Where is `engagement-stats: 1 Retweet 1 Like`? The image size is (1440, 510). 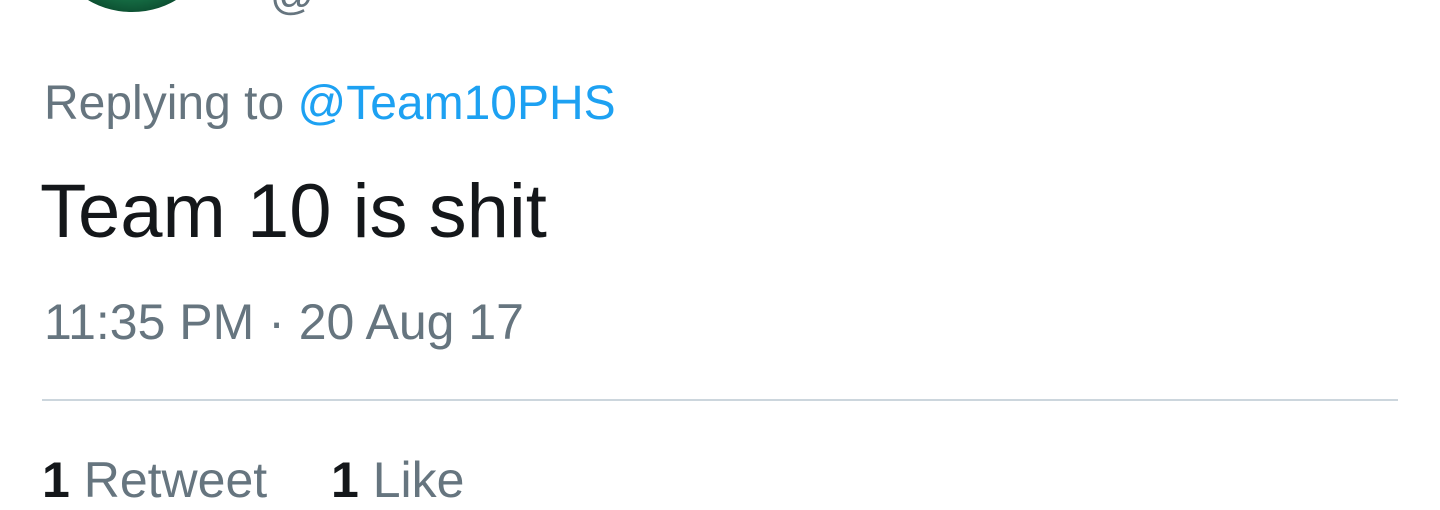
engagement-stats: 1 Retweet 1 Like is located at coordinates (253, 480).